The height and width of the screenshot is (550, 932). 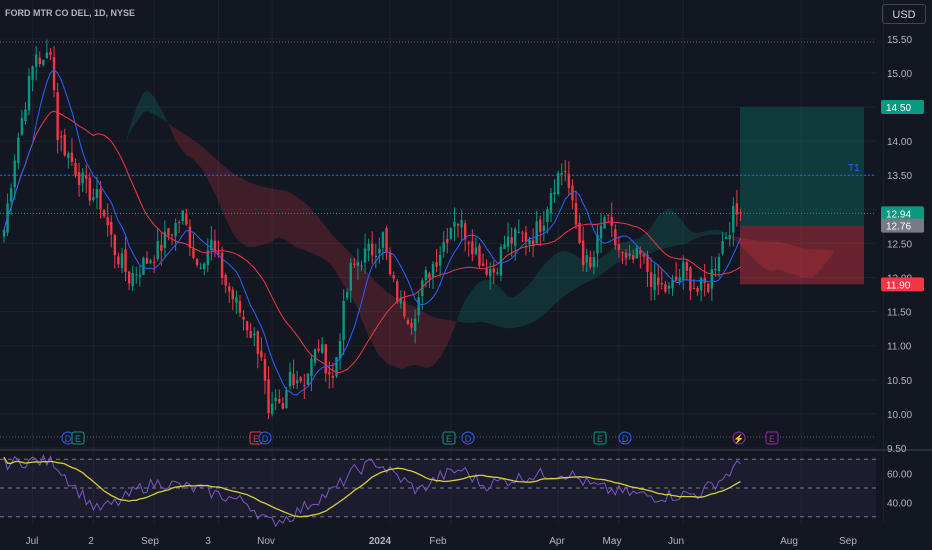 I want to click on time-tick-label: 2024, so click(x=380, y=541).